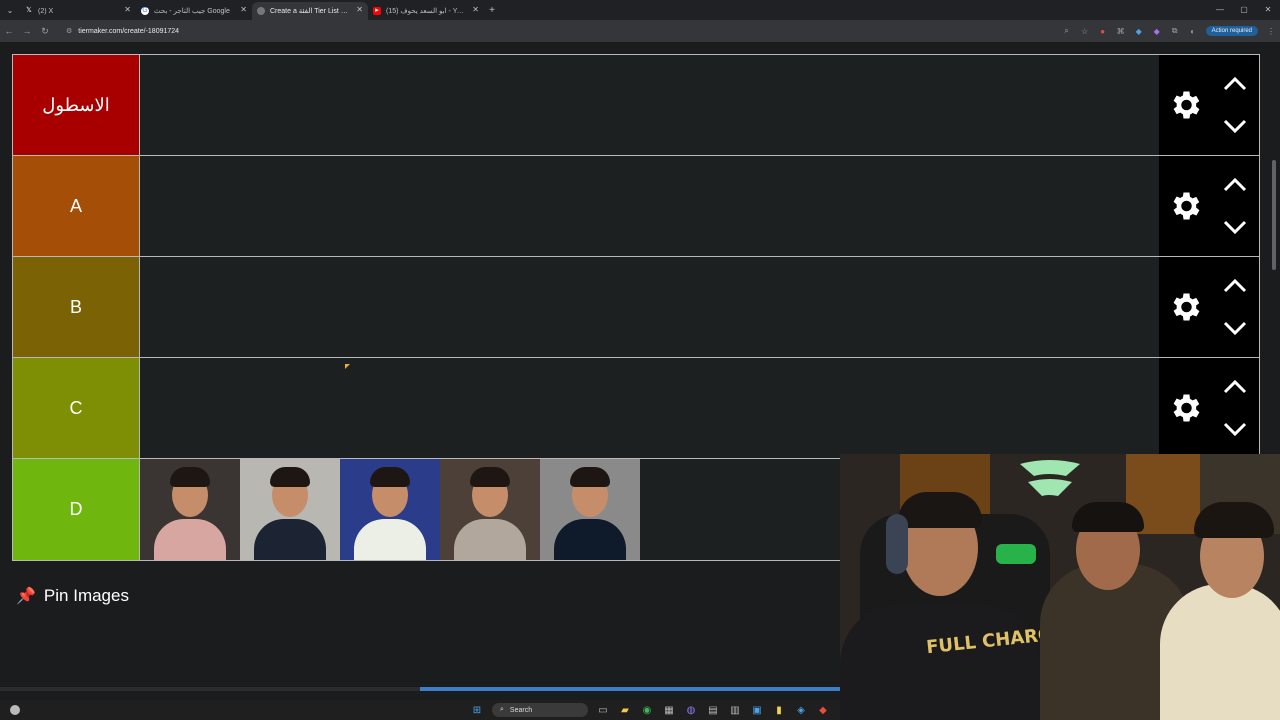  I want to click on app-icon: ▥, so click(735, 710).